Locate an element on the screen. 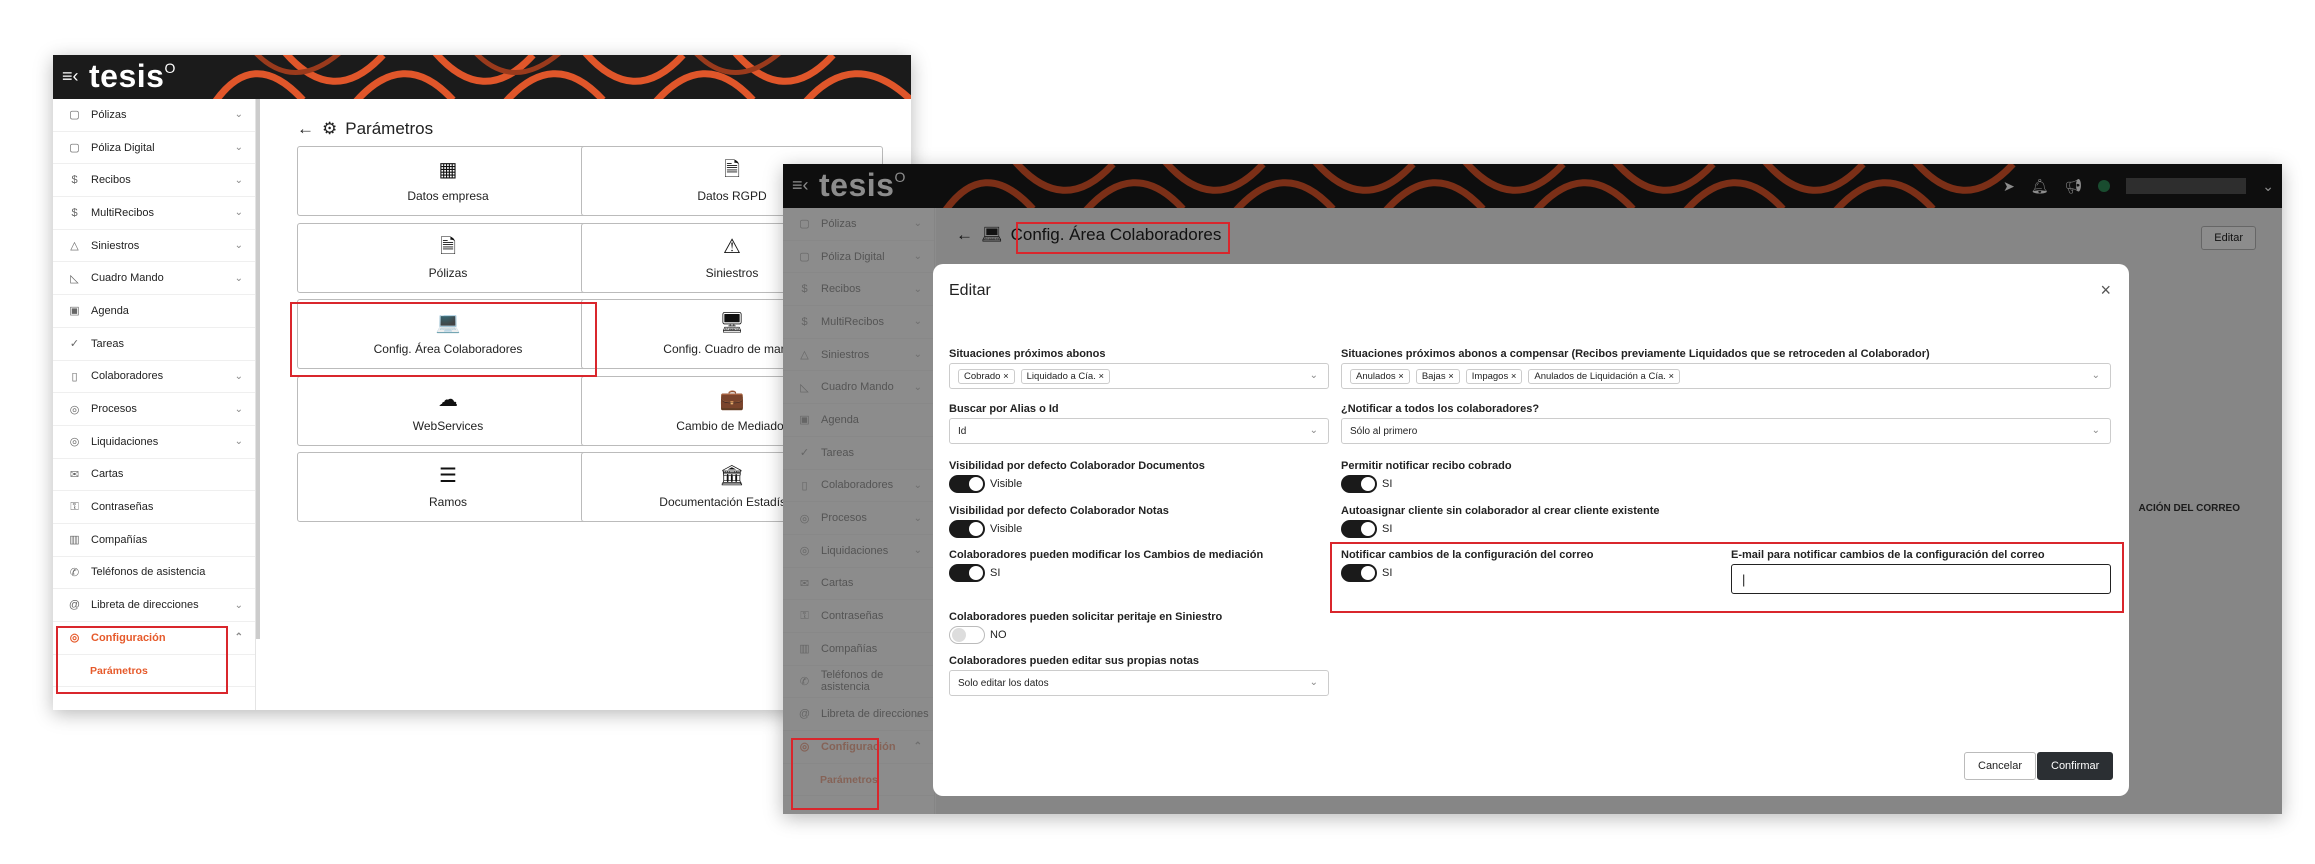 This screenshot has height=864, width=2315. sit-prox-abonos-select: Cobrado × Liquidado a Cía. × ⌄ is located at coordinates (1139, 376).